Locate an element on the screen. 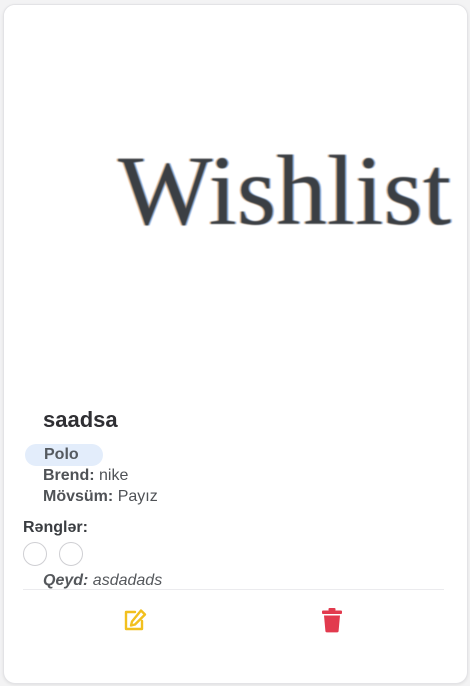 The image size is (470, 686). brand-label: Brend: is located at coordinates (69, 475).